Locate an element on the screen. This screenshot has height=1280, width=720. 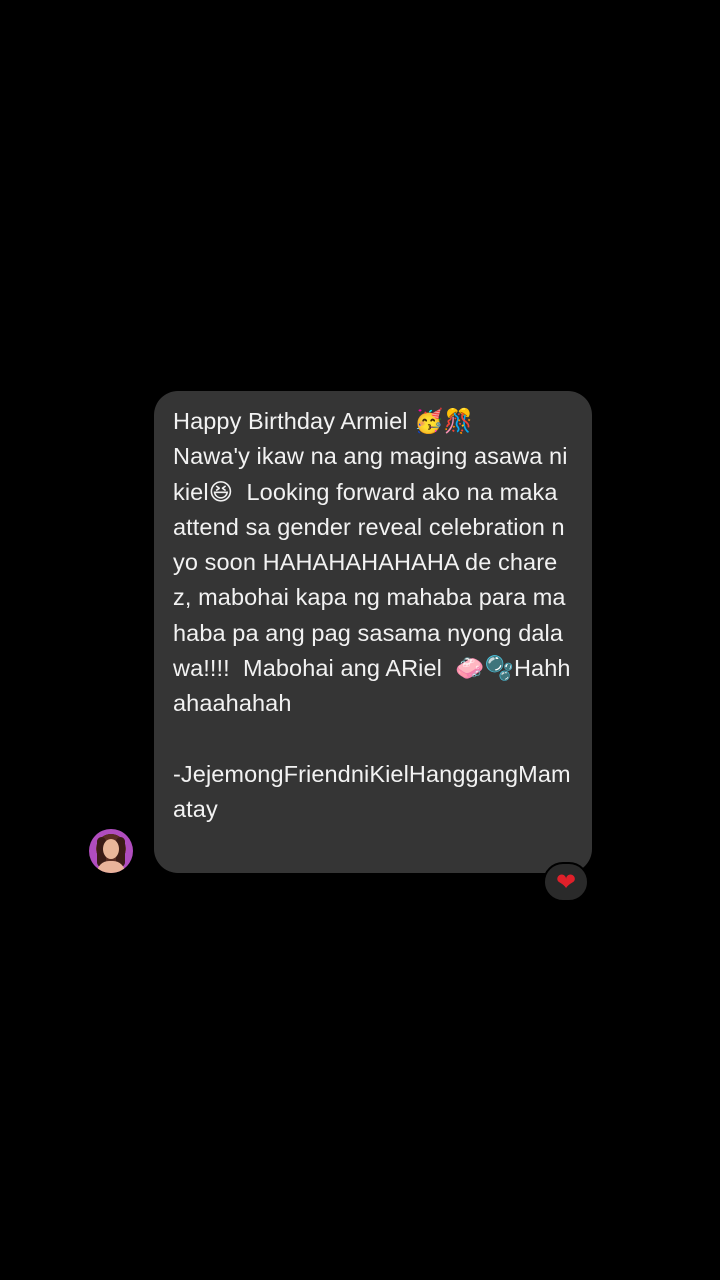
sender-avatar is located at coordinates (111, 851).